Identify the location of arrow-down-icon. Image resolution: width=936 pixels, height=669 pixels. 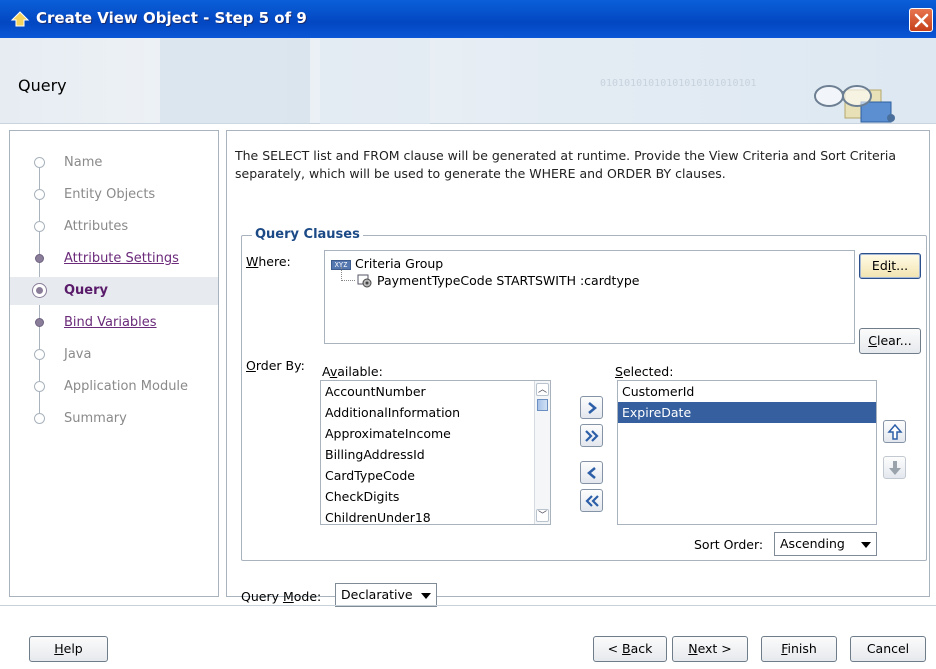
(895, 468).